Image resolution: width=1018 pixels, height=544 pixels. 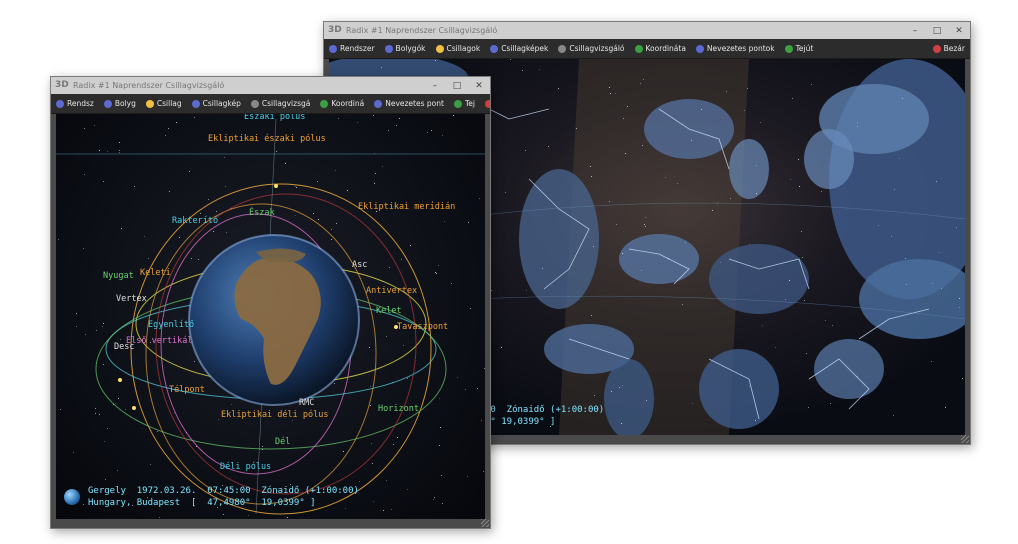 What do you see at coordinates (118, 276) in the screenshot?
I see `label-west: Nyugat` at bounding box center [118, 276].